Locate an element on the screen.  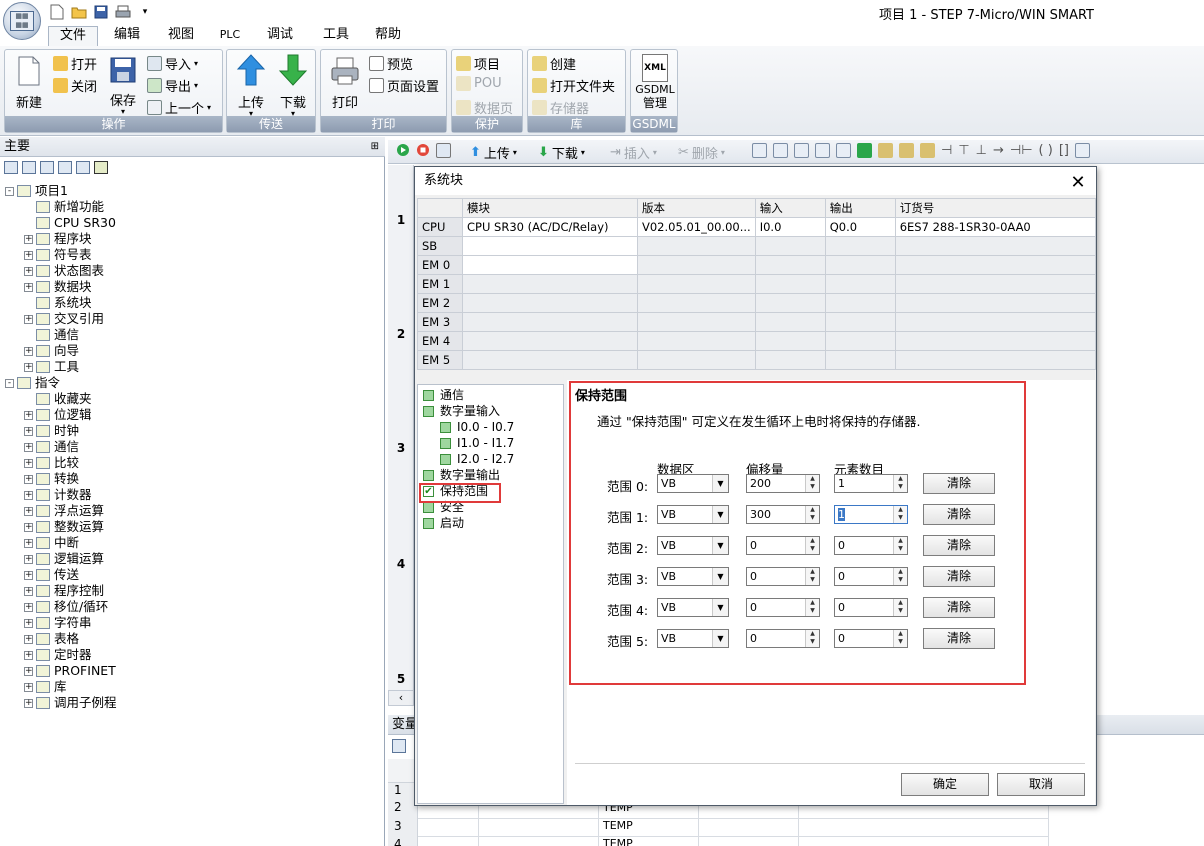
count-spinner: 1 ▲ ▼ is located at coordinates (871, 483).